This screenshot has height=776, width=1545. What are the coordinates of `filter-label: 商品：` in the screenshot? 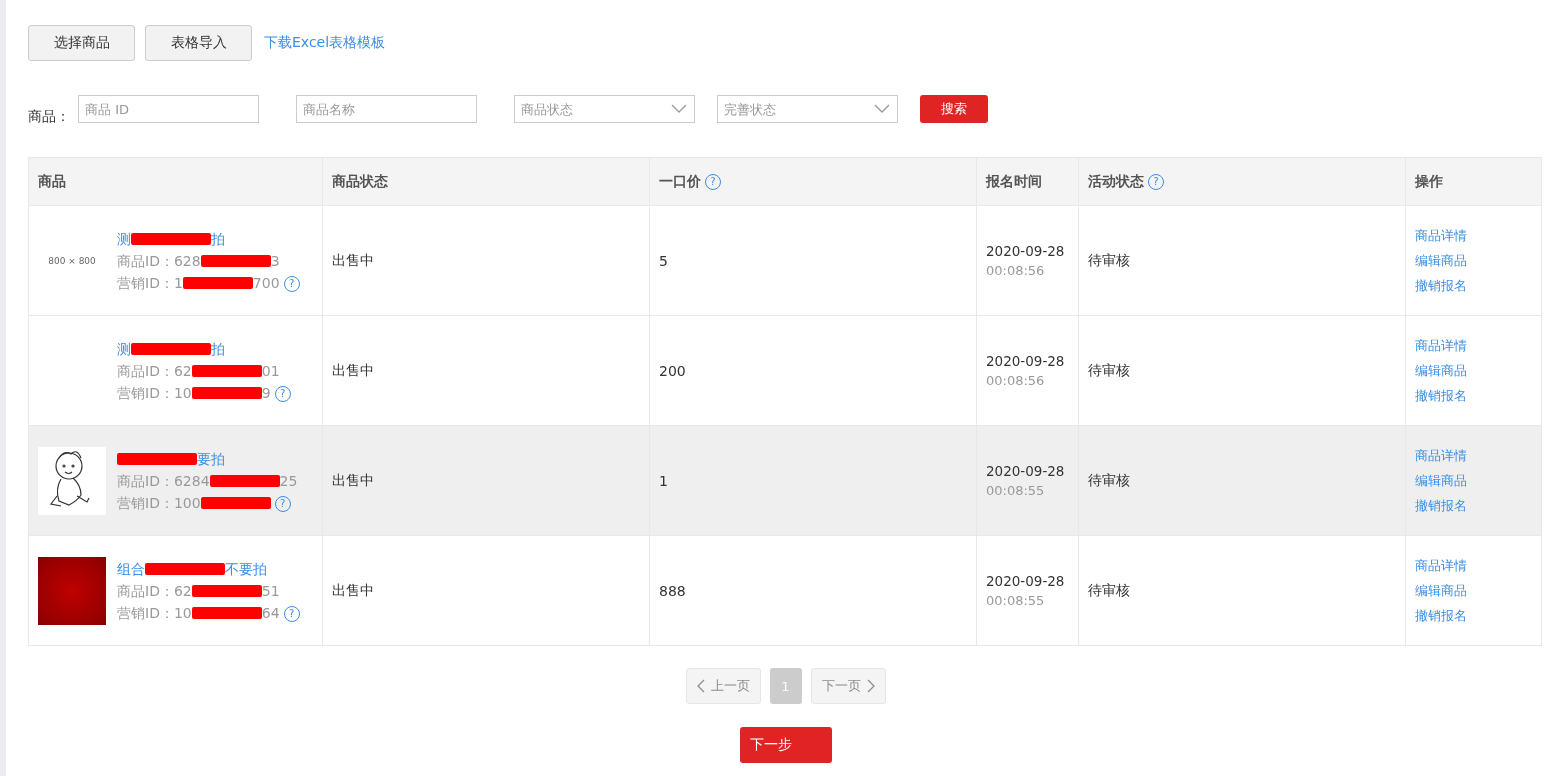 It's located at (49, 116).